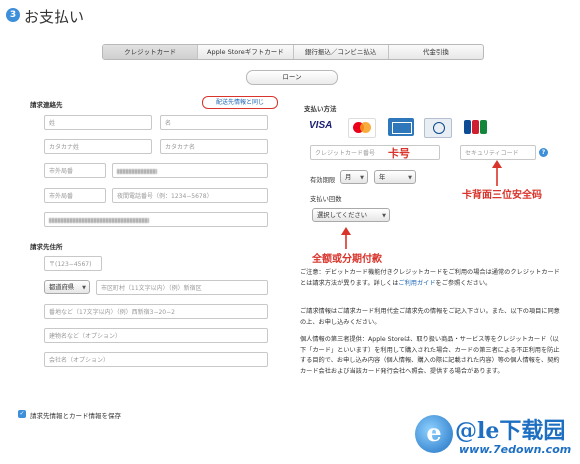 The image size is (580, 464). What do you see at coordinates (75, 195) in the screenshot?
I see `area-code-evening-field: 市外局番` at bounding box center [75, 195].